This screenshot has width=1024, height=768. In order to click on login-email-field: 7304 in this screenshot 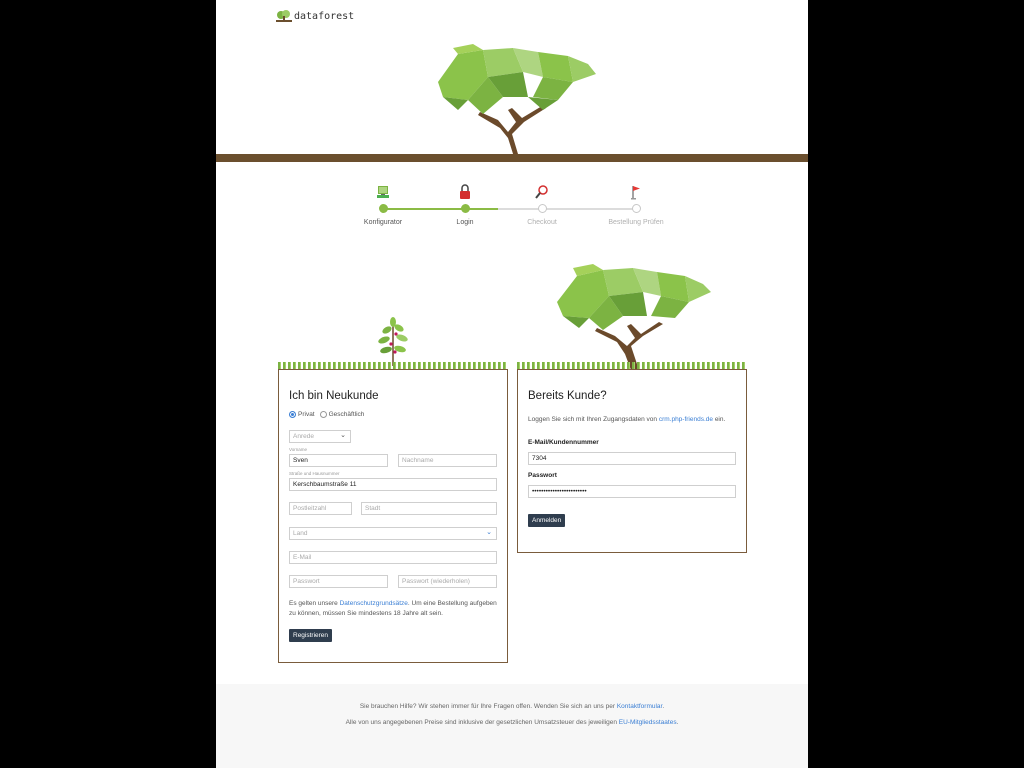, I will do `click(632, 458)`.